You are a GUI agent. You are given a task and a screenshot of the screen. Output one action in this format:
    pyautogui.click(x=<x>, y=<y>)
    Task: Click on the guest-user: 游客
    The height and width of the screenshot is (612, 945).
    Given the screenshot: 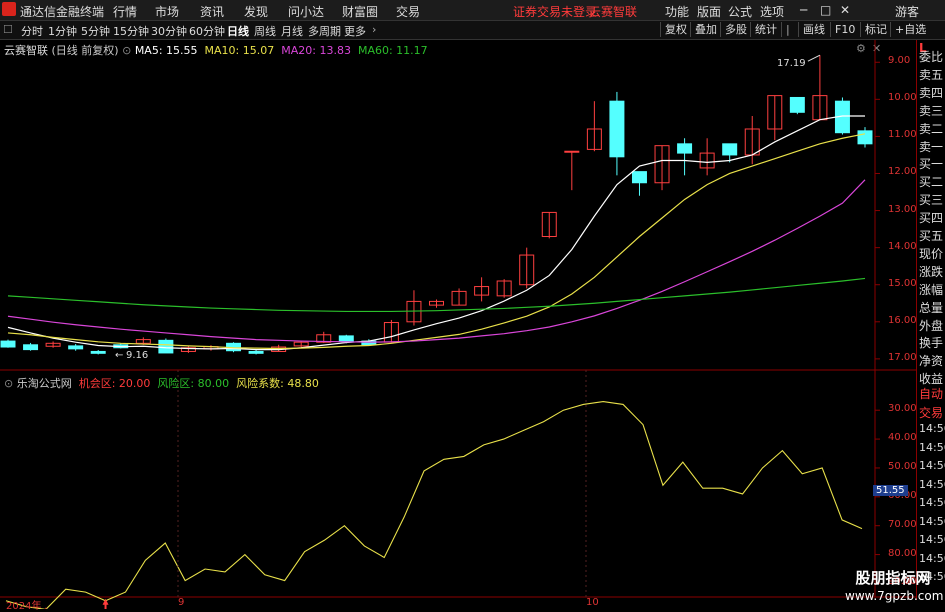 What is the action you would take?
    pyautogui.click(x=907, y=11)
    